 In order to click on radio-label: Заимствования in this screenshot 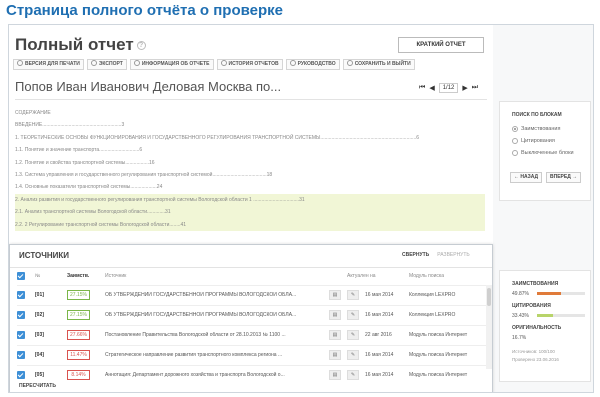, I will do `click(541, 129)`.